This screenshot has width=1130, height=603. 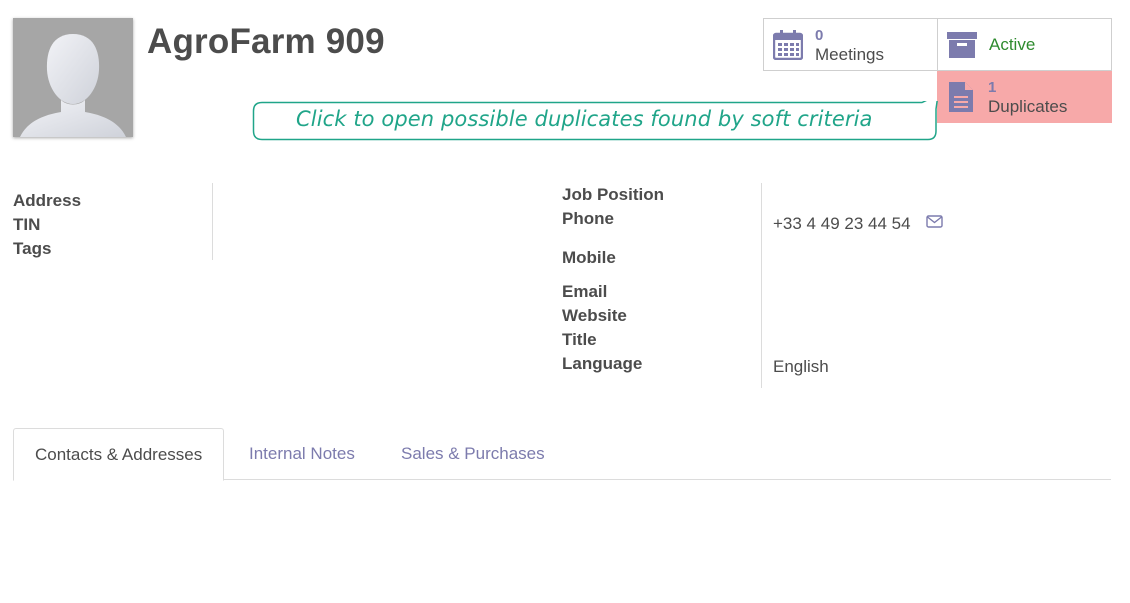 What do you see at coordinates (119, 454) in the screenshot?
I see `tab-contacts-addresses: Contacts & Addresses` at bounding box center [119, 454].